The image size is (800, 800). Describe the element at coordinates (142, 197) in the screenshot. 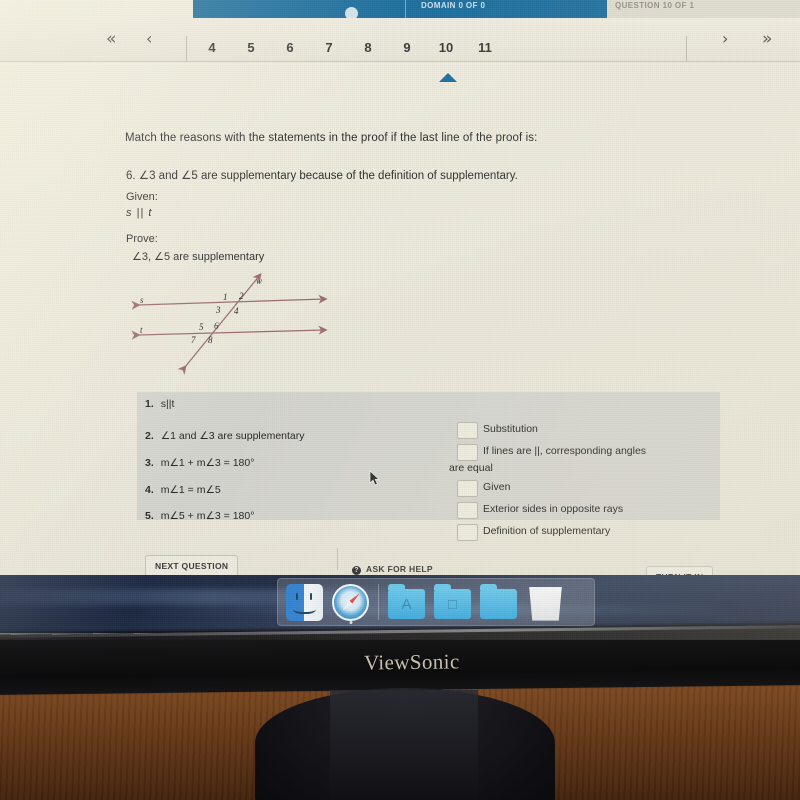

I see `given-label: Given:` at that location.